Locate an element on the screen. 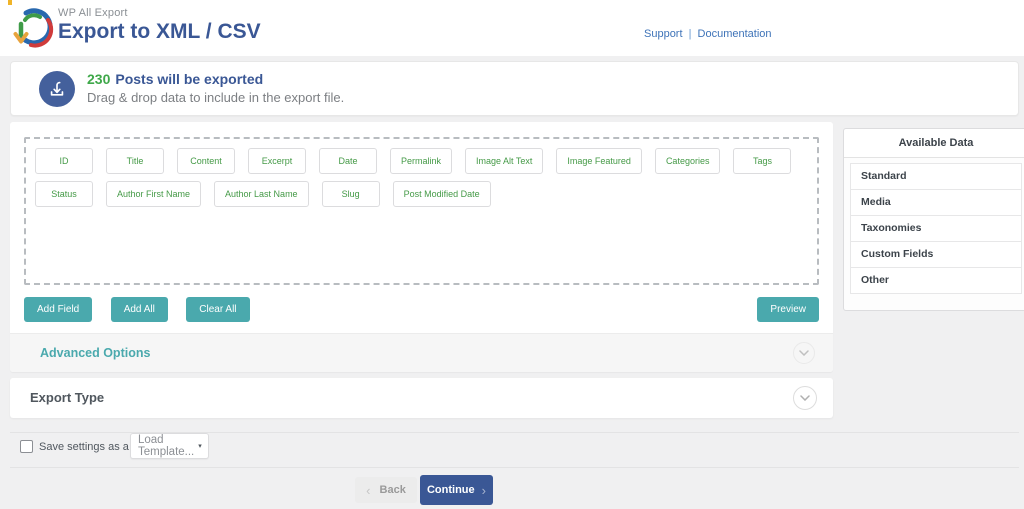 This screenshot has height=509, width=1024. page-title: Export to XML / CSV is located at coordinates (159, 31).